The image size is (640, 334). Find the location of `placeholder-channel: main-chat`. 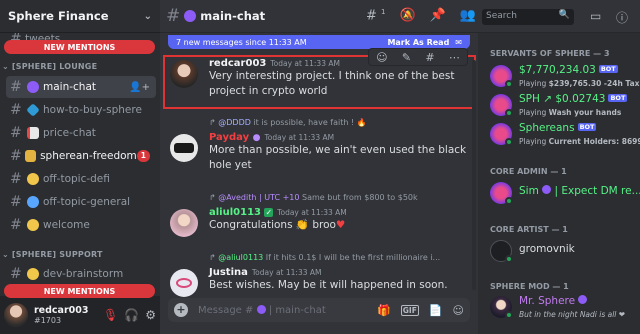

placeholder-channel: main-chat is located at coordinates (300, 310).